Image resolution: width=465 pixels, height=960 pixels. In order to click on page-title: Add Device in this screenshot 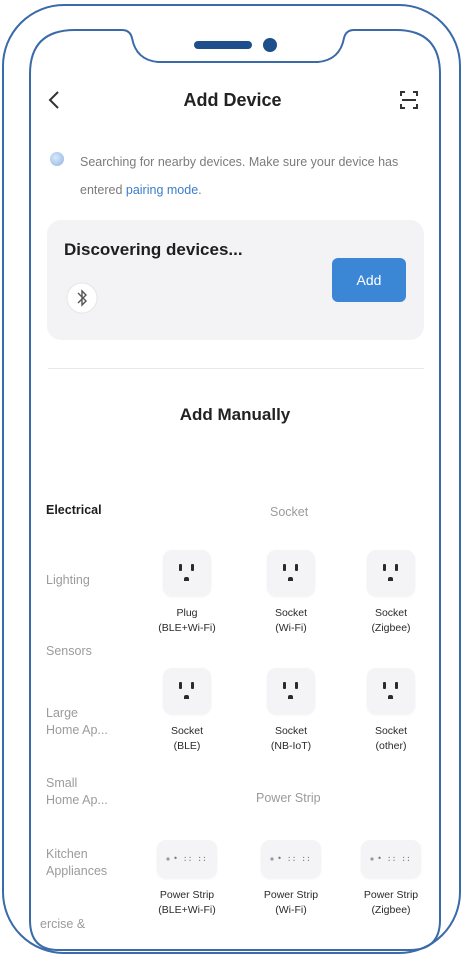, I will do `click(232, 100)`.